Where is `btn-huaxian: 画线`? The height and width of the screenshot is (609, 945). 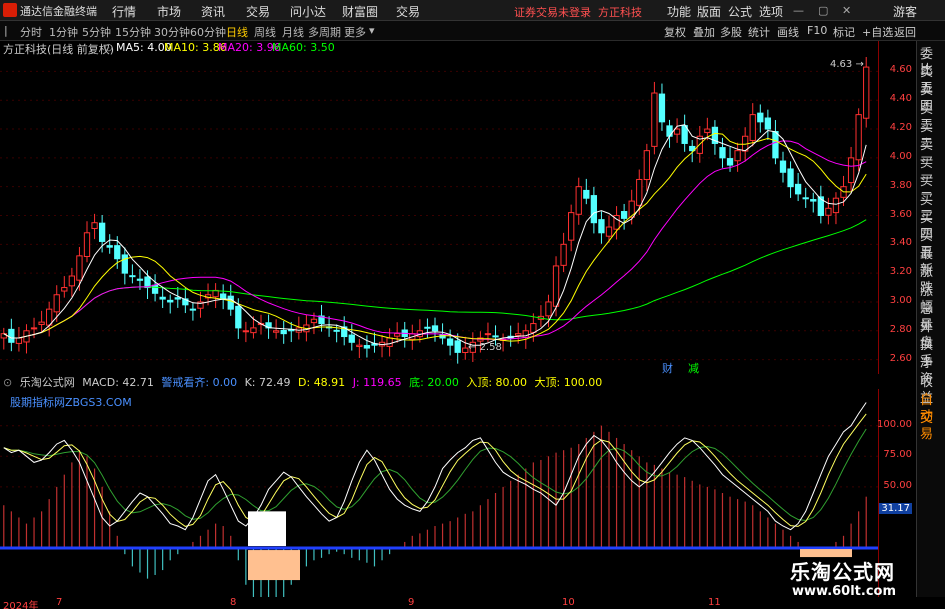 btn-huaxian: 画线 is located at coordinates (788, 32).